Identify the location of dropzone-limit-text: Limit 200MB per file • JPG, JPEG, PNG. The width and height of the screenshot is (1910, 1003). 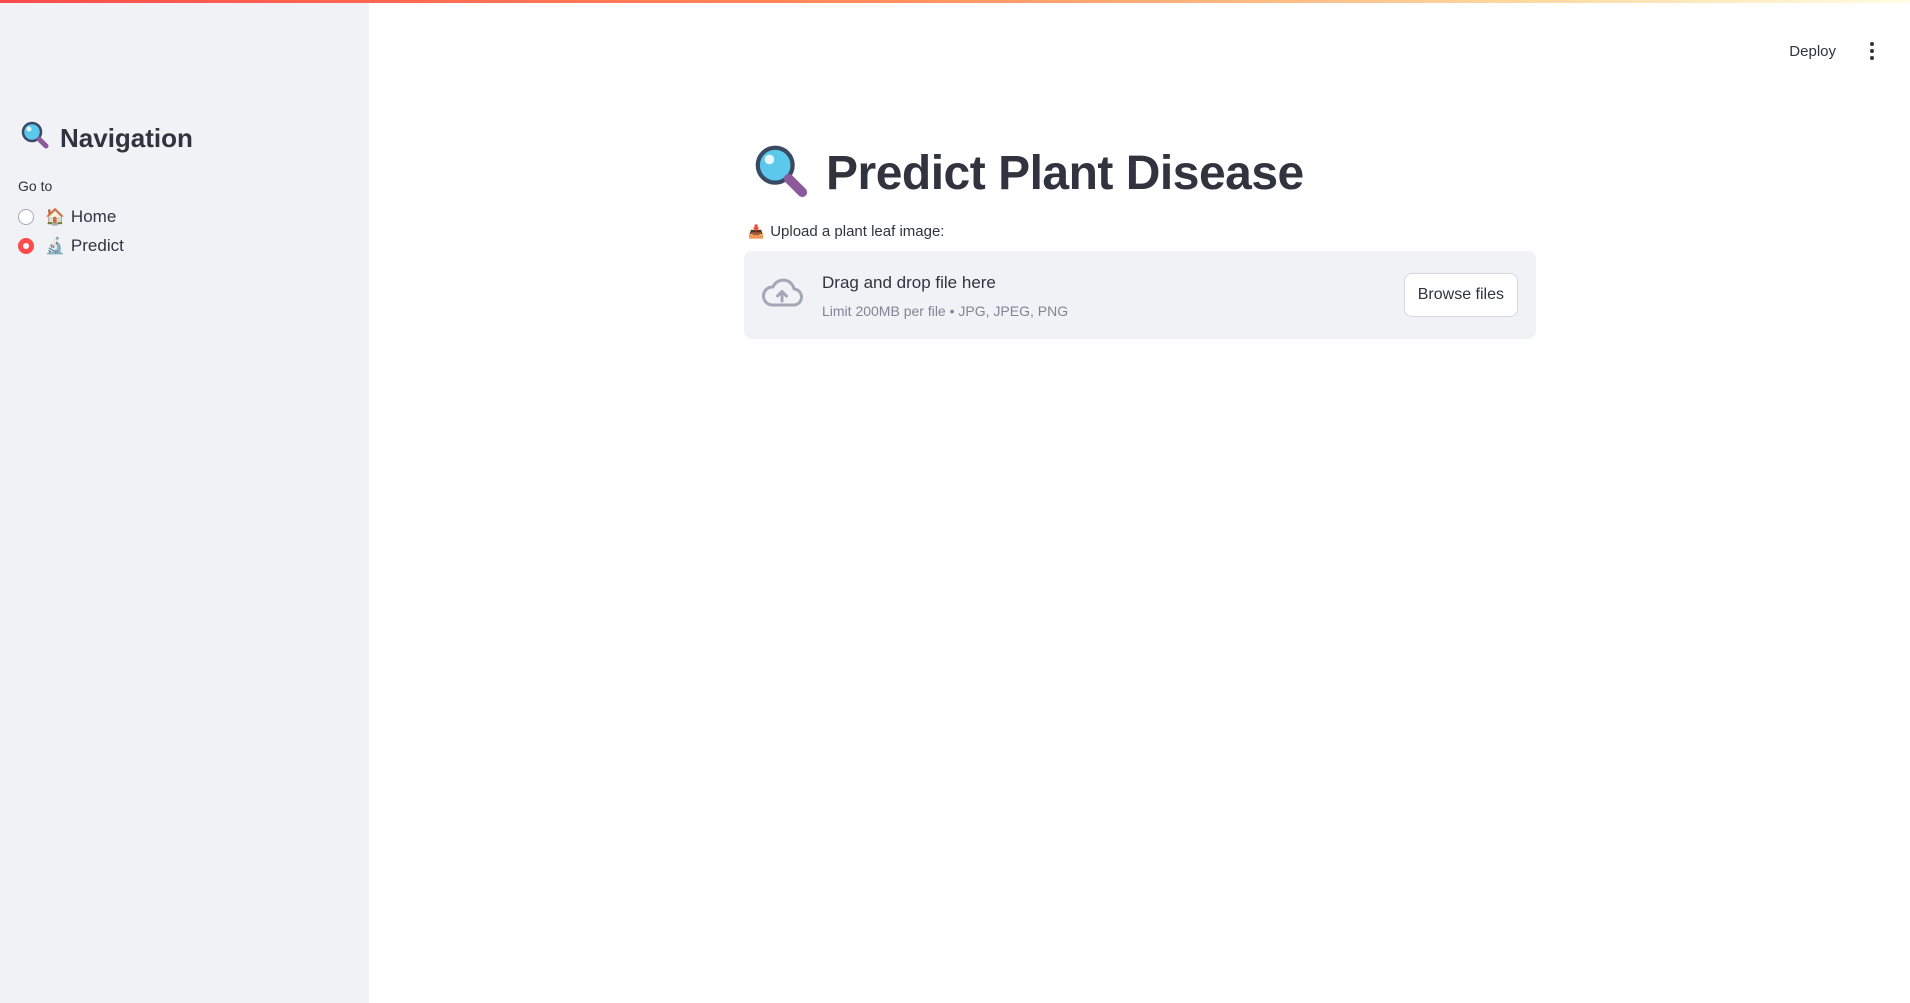
(945, 311).